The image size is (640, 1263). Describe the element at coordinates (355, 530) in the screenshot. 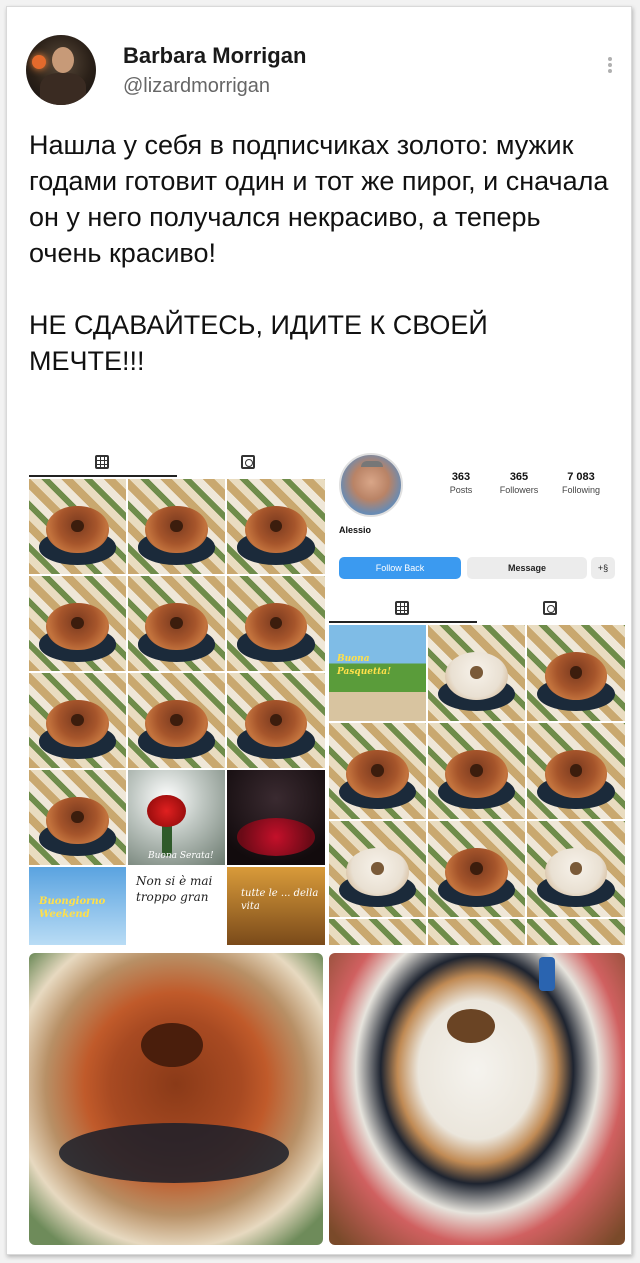

I see `profile-name: Alessio` at that location.